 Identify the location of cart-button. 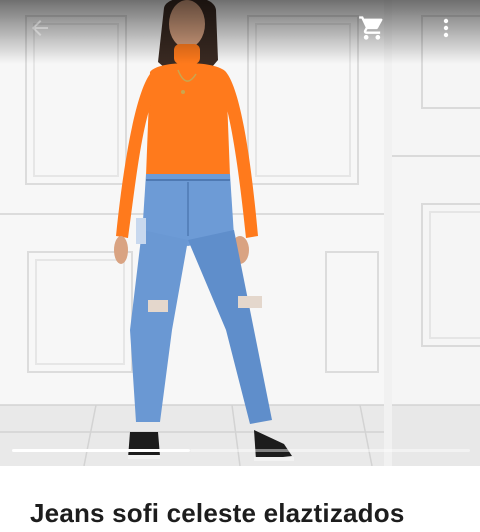
(372, 28).